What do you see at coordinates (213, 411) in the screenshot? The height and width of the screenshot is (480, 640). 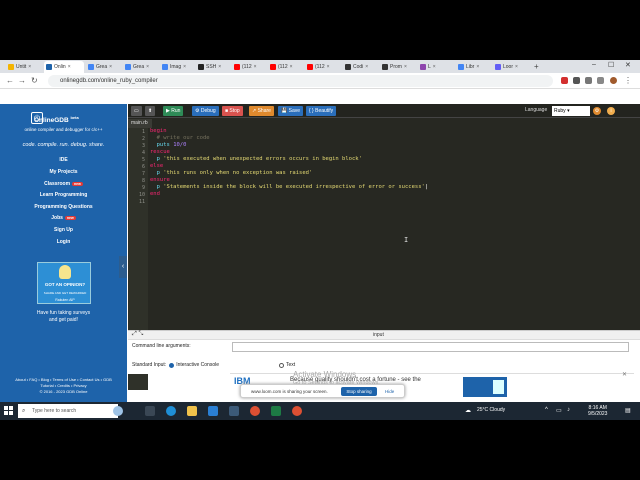 I see `store-icon` at bounding box center [213, 411].